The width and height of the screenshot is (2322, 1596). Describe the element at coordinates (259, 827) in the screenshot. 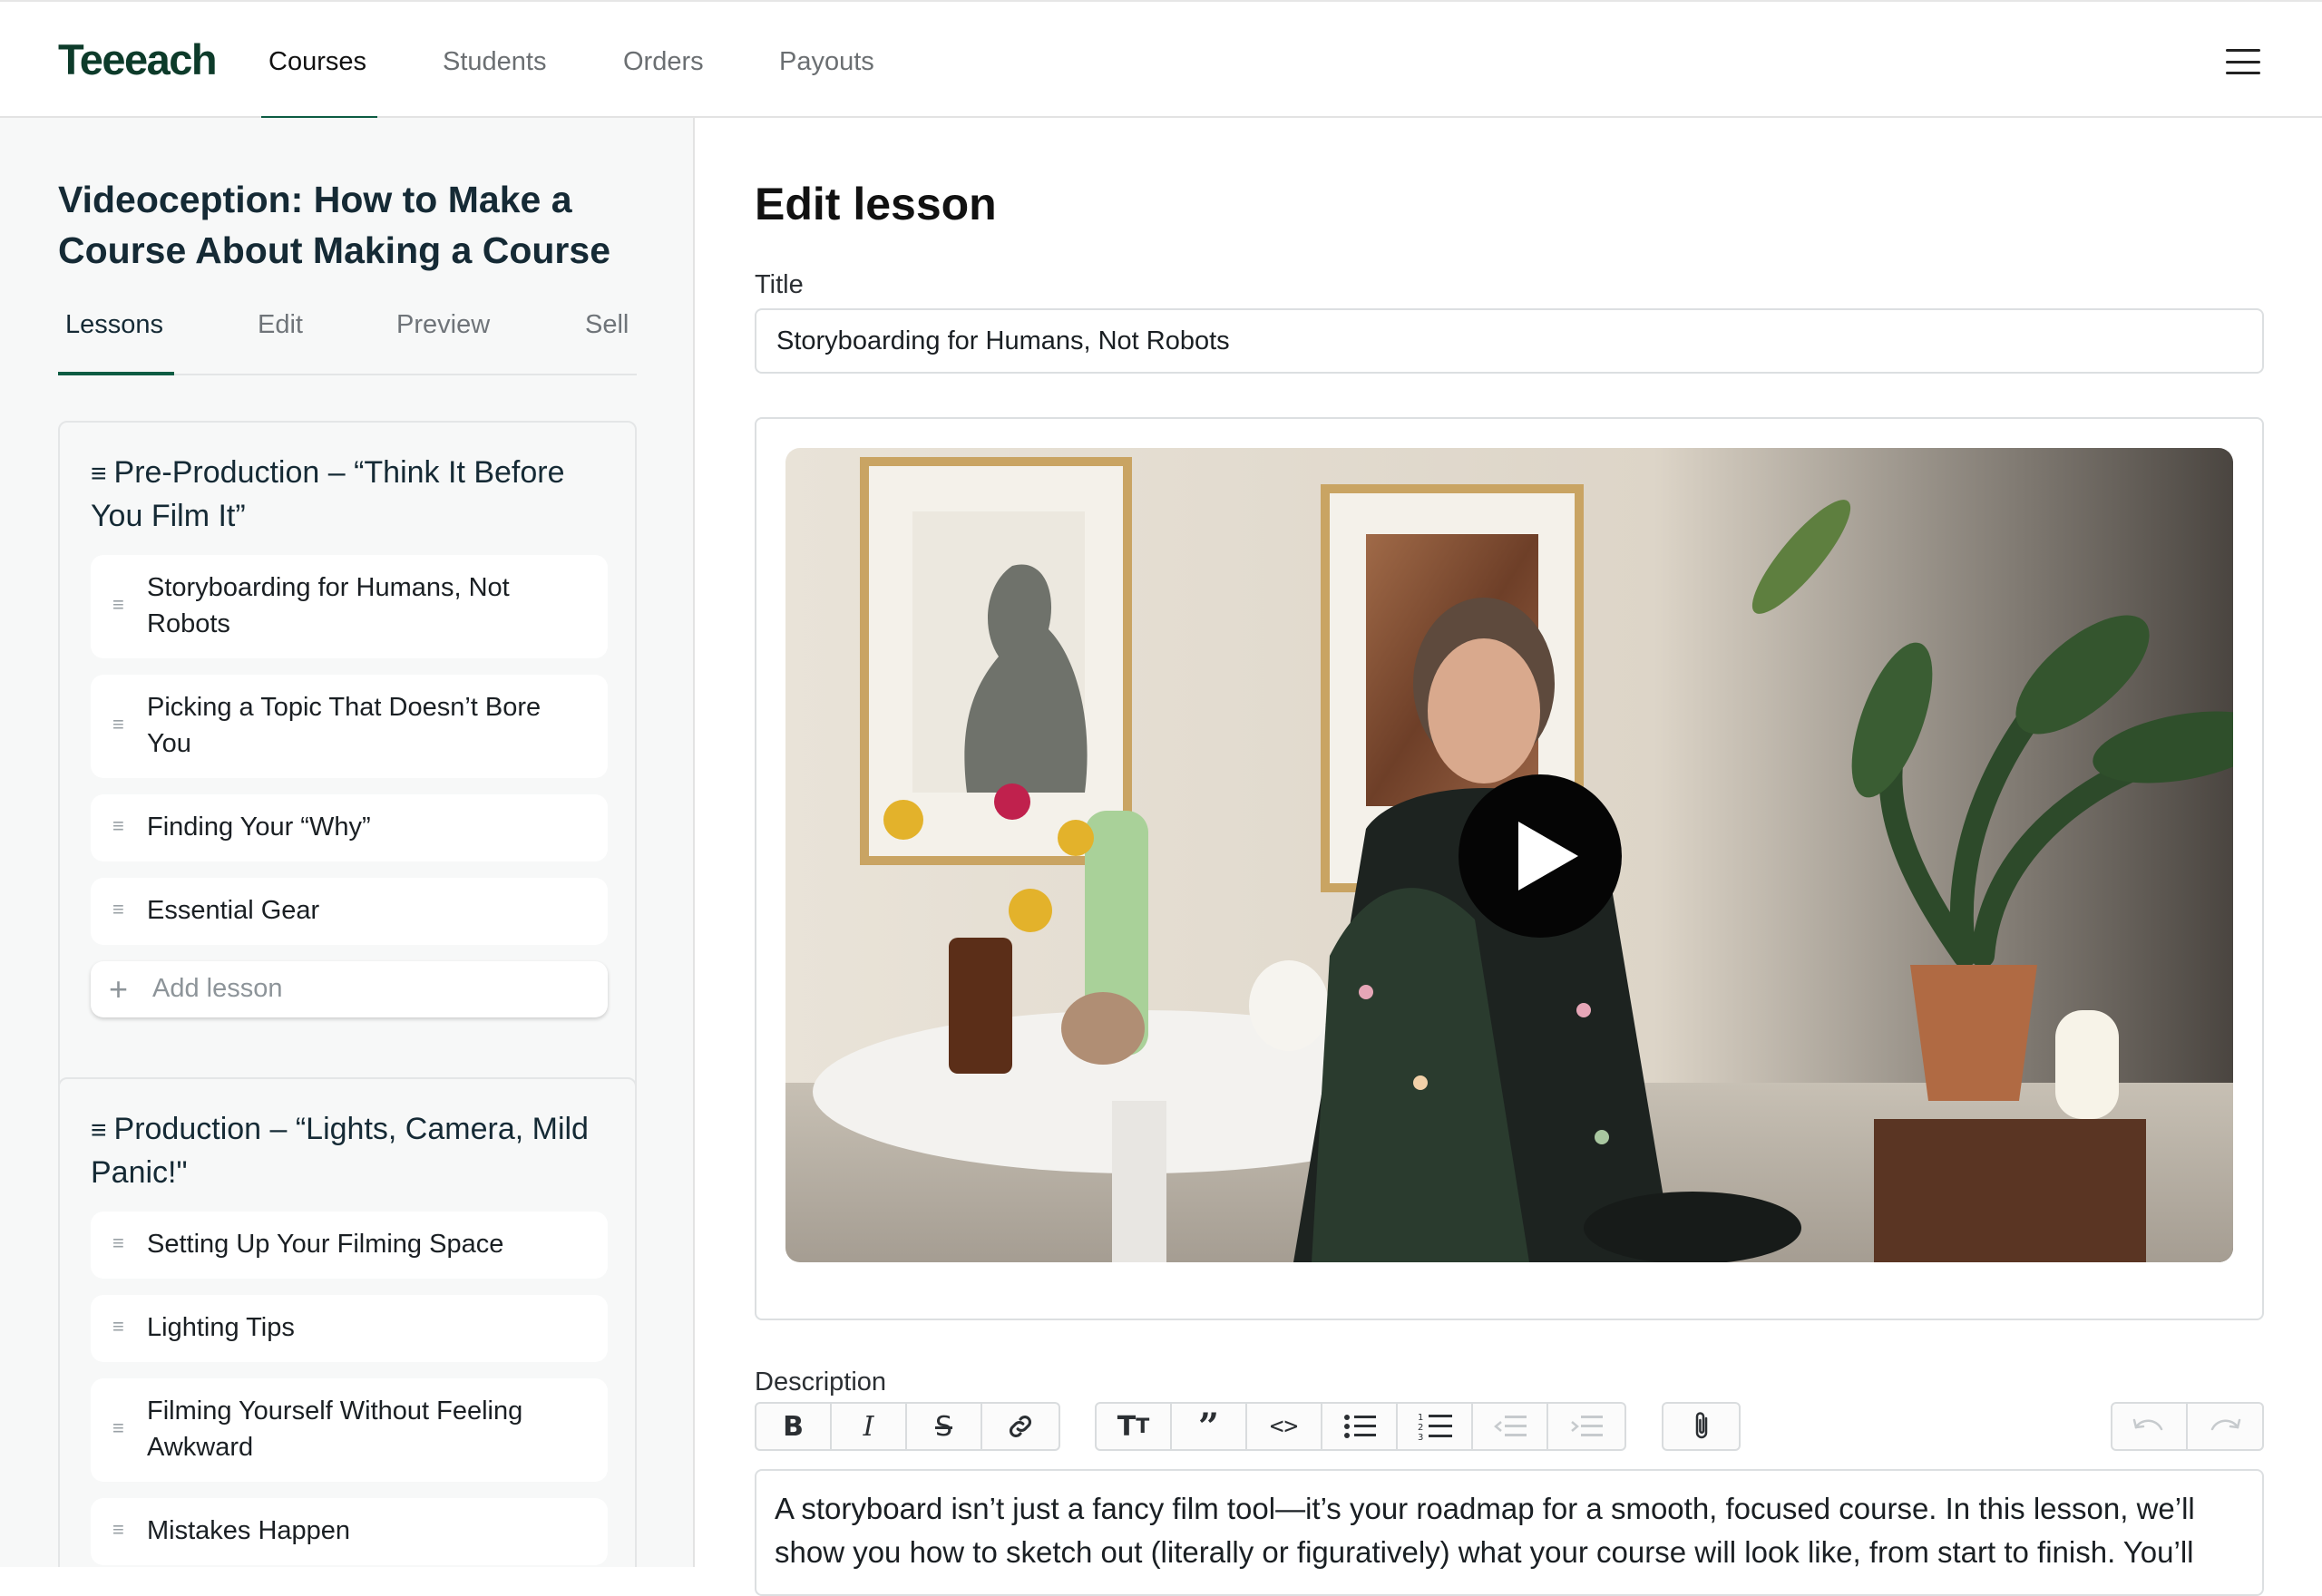

I see `lesson-title: Finding Your “Why”` at that location.